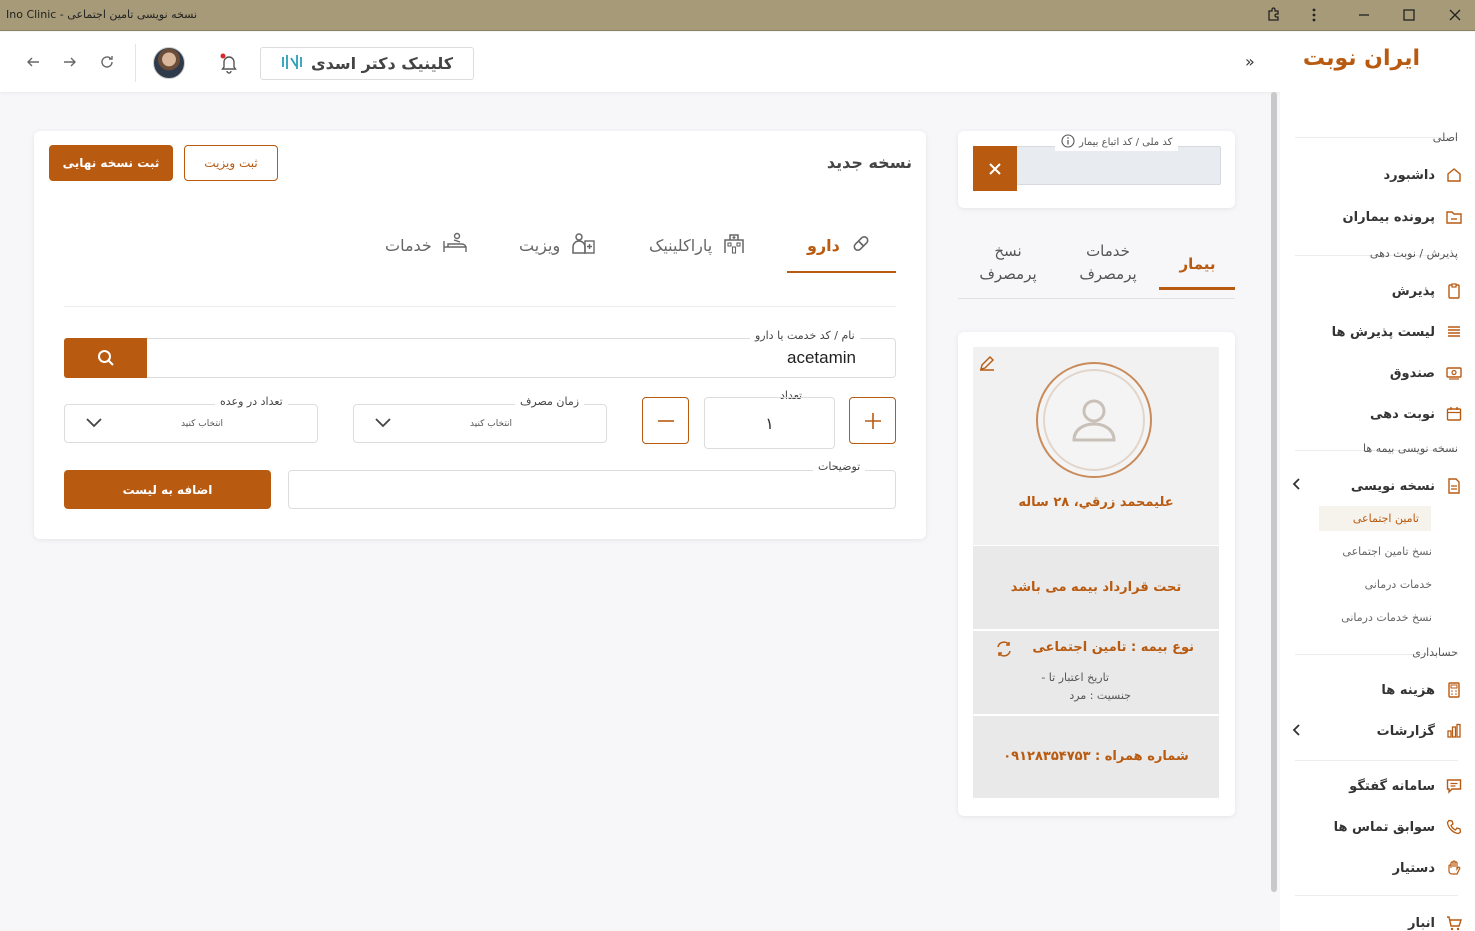 The image size is (1475, 931). I want to click on sidebar-collapse-icon: », so click(1250, 61).